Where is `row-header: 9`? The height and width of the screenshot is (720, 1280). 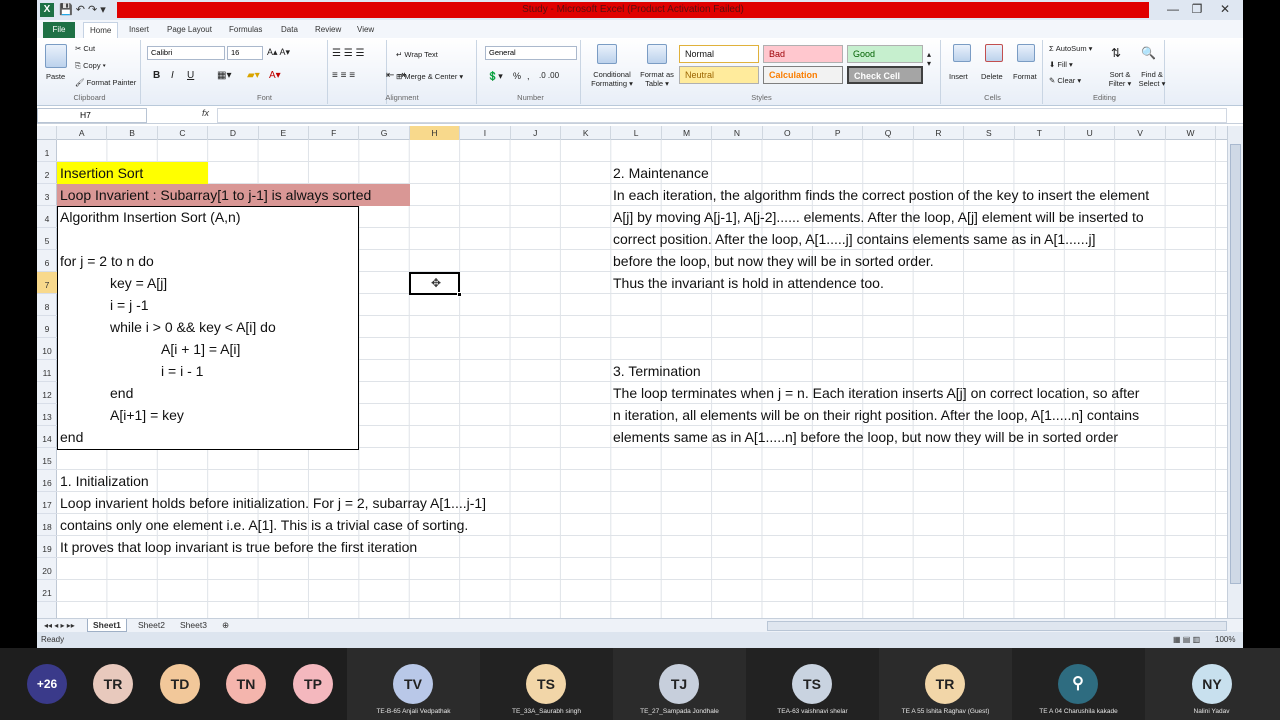 row-header: 9 is located at coordinates (47, 327).